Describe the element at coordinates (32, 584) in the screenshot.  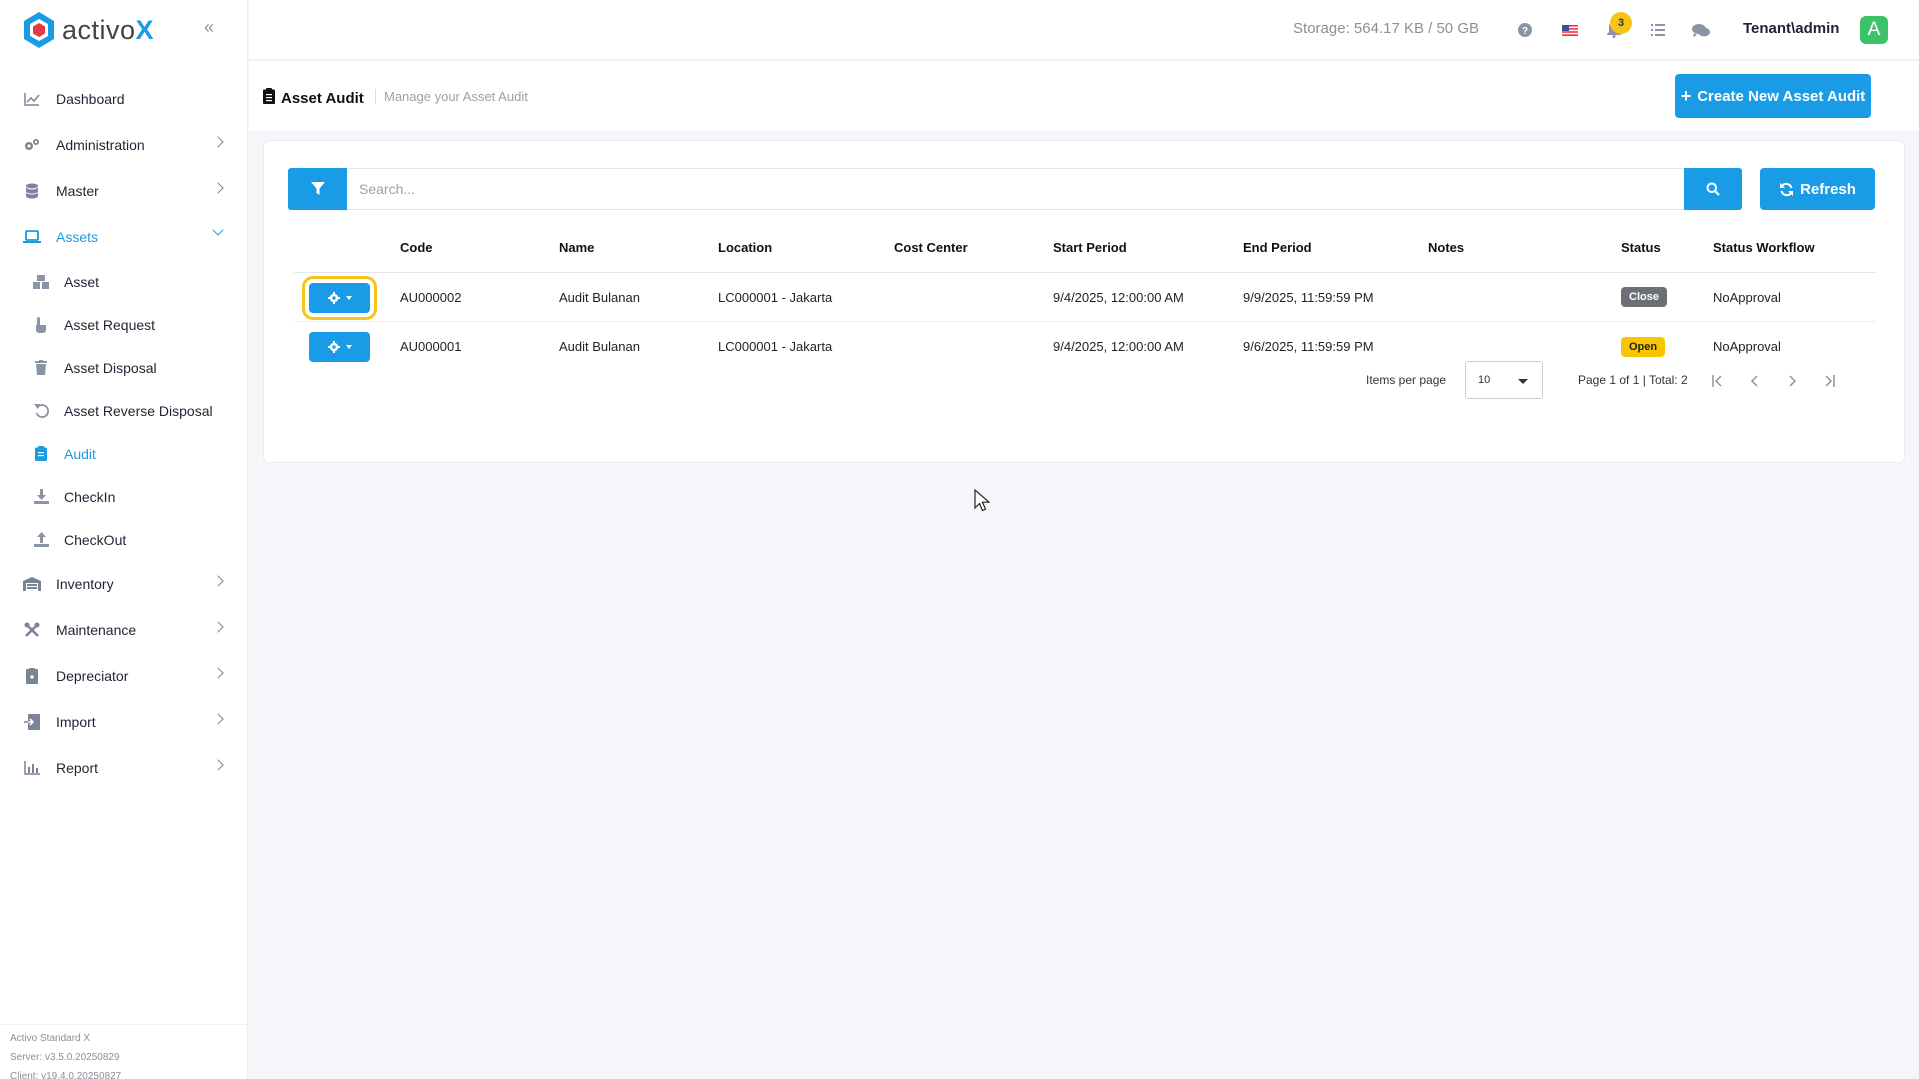
I see `warehouse-icon` at that location.